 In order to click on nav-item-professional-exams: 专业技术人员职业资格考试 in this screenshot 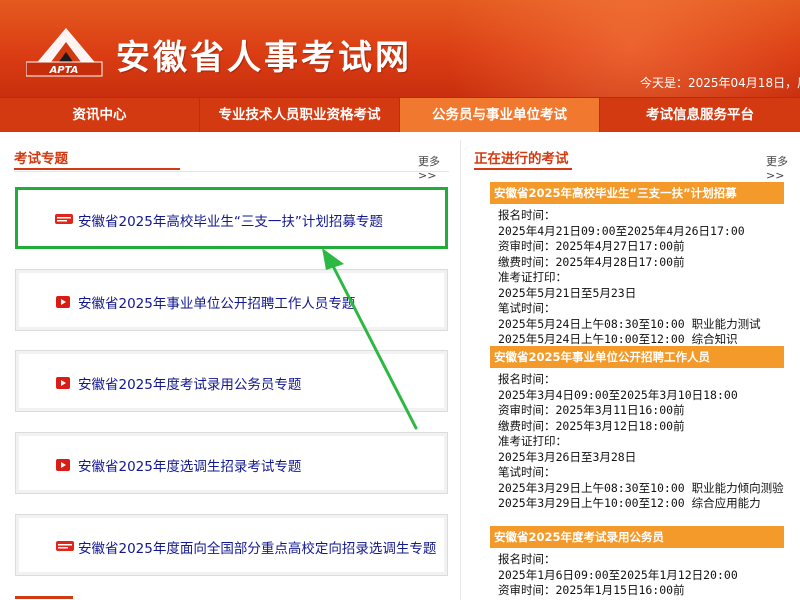, I will do `click(300, 115)`.